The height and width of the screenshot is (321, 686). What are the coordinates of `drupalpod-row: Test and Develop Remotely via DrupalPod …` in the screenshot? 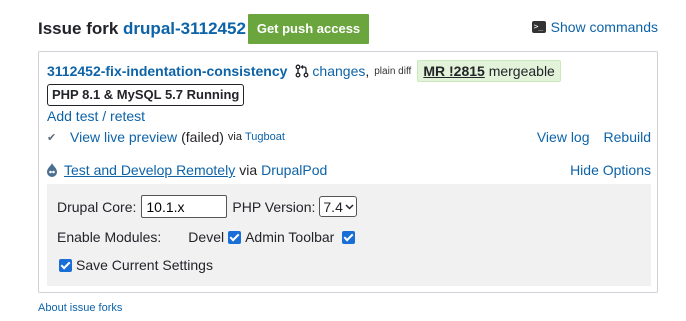 It's located at (349, 172).